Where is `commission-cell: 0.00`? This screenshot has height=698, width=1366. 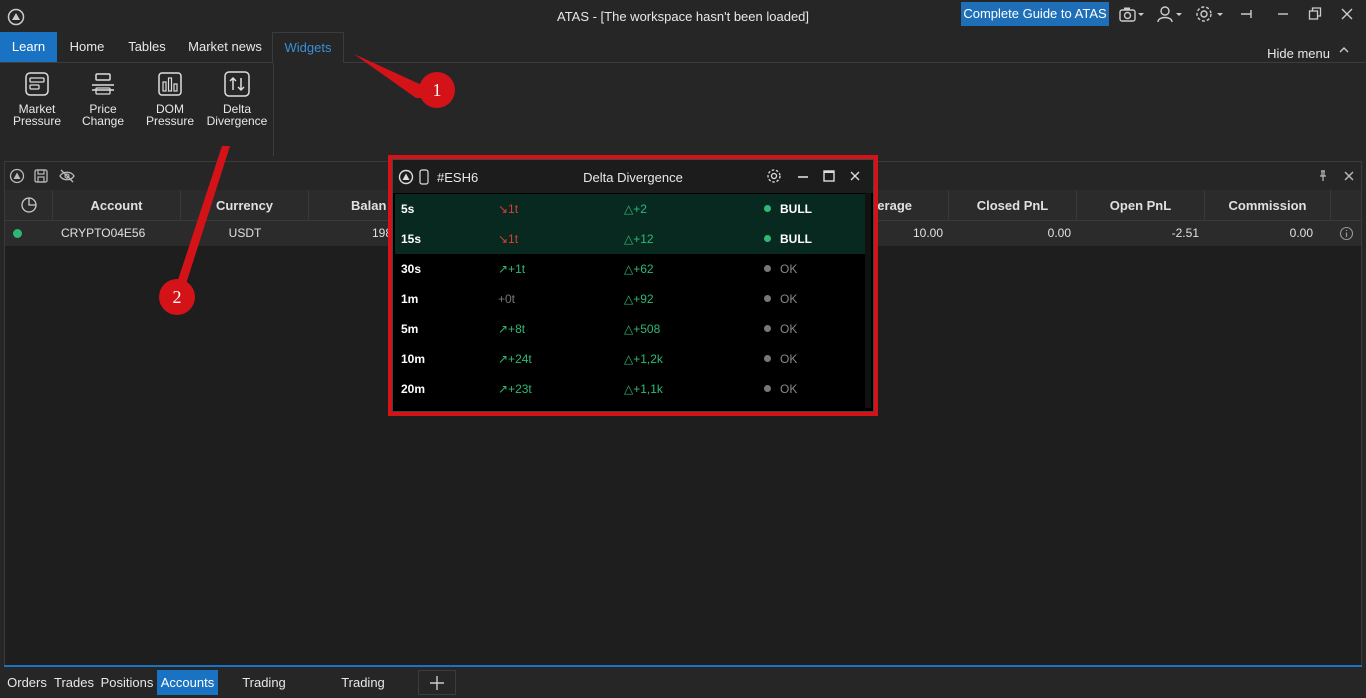
commission-cell: 0.00 is located at coordinates (1301, 233).